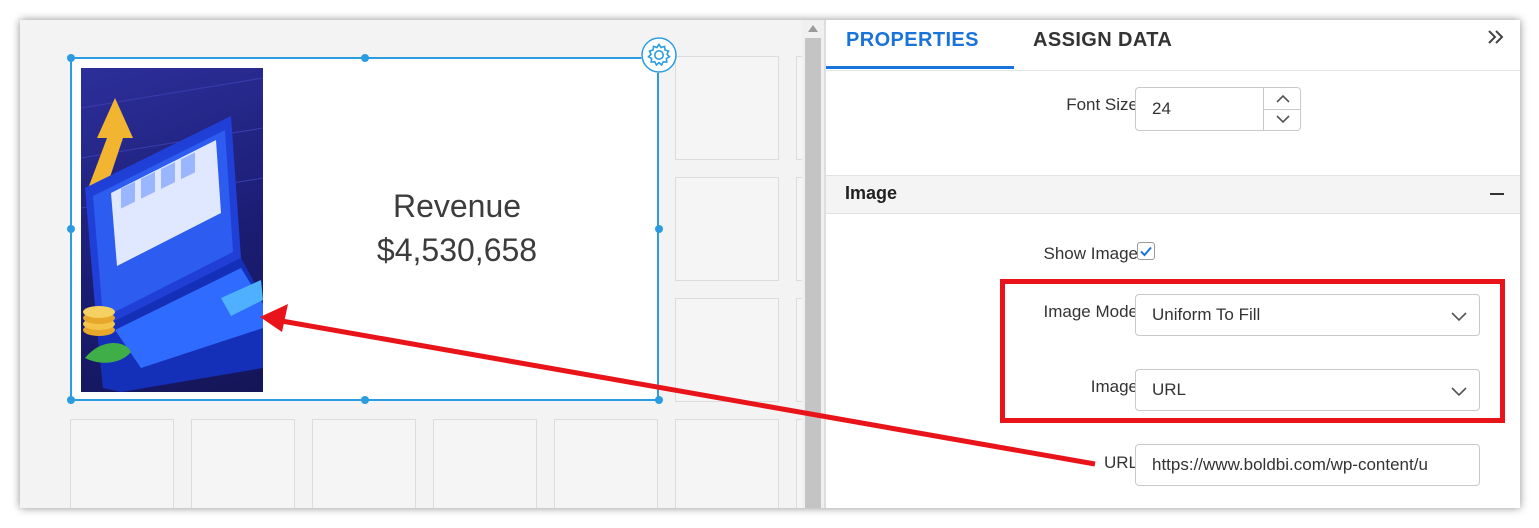 This screenshot has width=1539, height=528. What do you see at coordinates (659, 229) in the screenshot?
I see `resize-handle-right` at bounding box center [659, 229].